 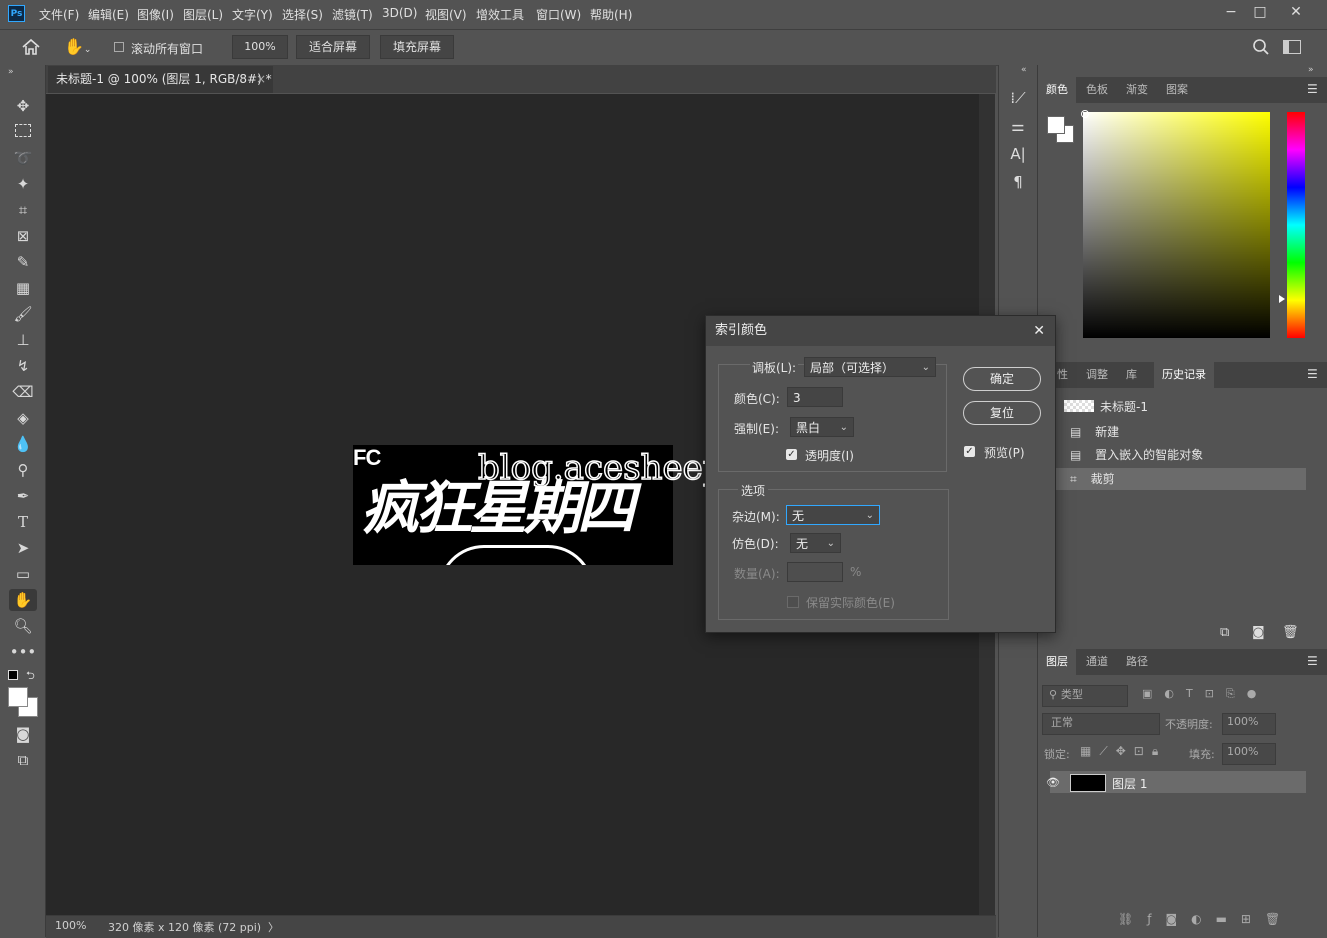 I want to click on matte-select: 无 ⌄, so click(x=833, y=515).